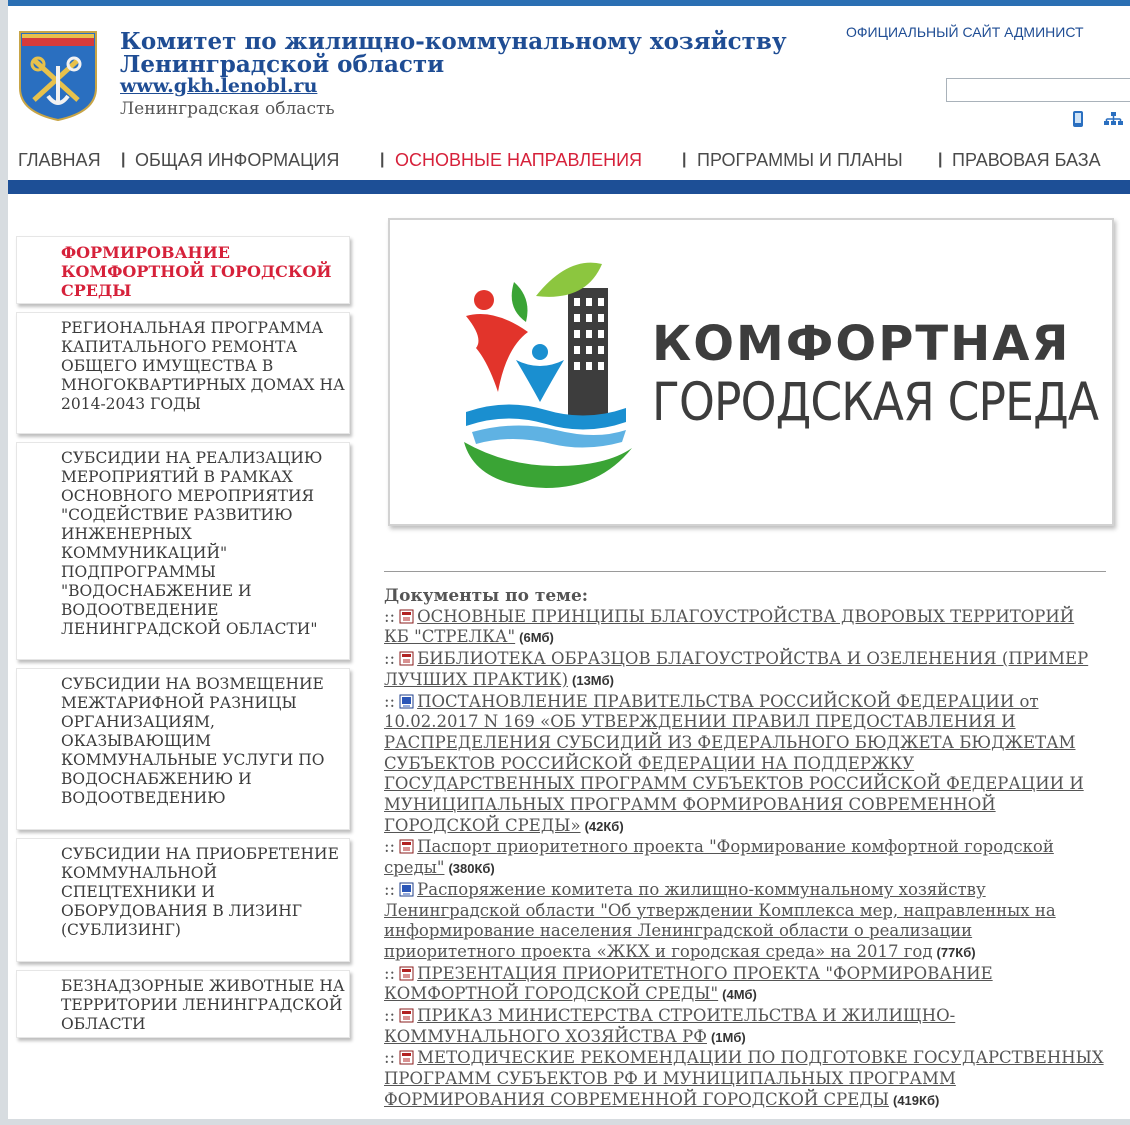 Image resolution: width=1130 pixels, height=1125 pixels. I want to click on nav-item-home: ГЛАВНАЯ, so click(59, 160).